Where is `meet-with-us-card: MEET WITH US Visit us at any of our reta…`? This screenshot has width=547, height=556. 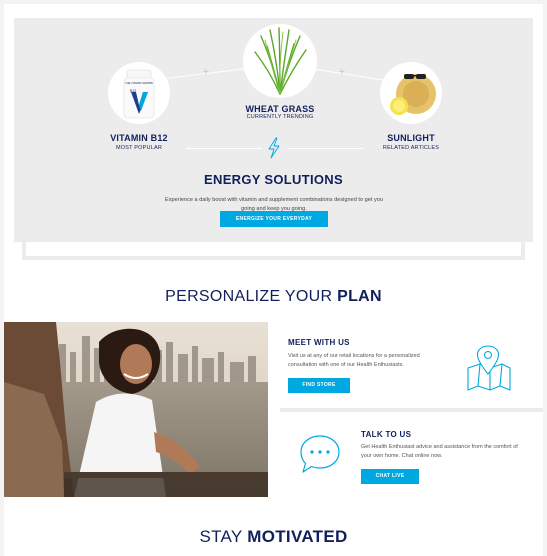
meet-with-us-card: MEET WITH US Visit us at any of our reta… is located at coordinates (411, 365).